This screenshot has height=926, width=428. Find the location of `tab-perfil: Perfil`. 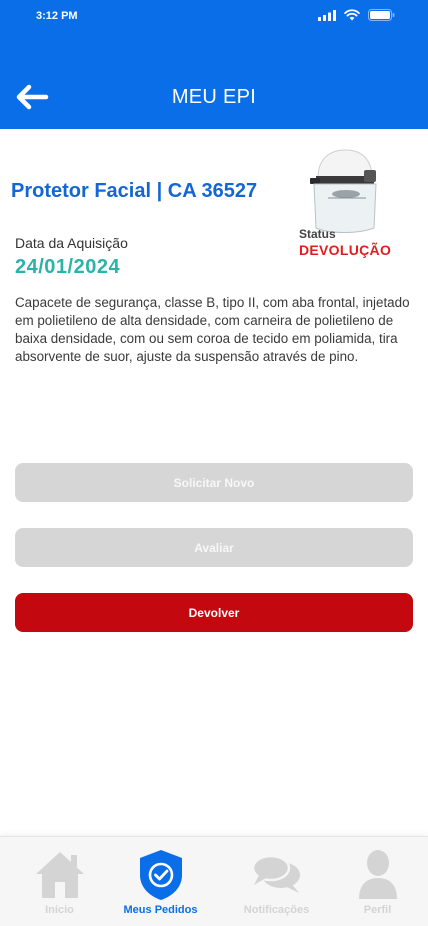

tab-perfil: Perfil is located at coordinates (376, 881).